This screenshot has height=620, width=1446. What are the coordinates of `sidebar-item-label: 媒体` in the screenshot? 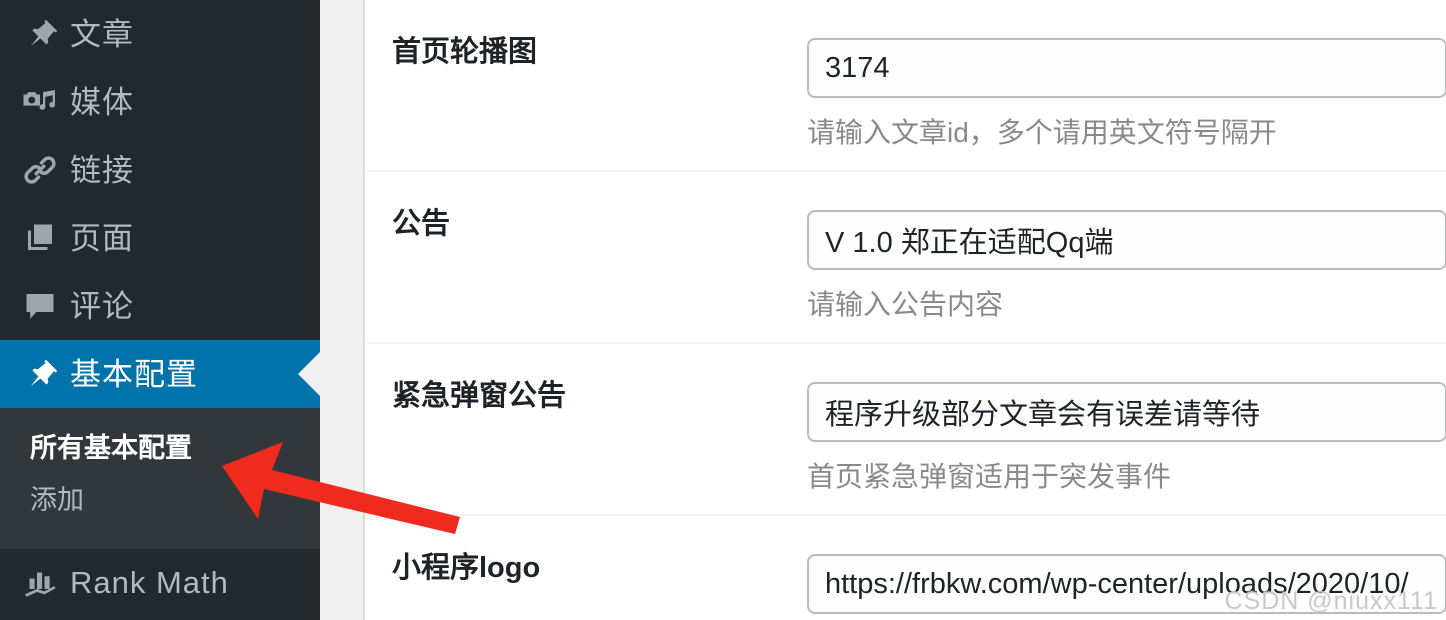 It's located at (102, 102).